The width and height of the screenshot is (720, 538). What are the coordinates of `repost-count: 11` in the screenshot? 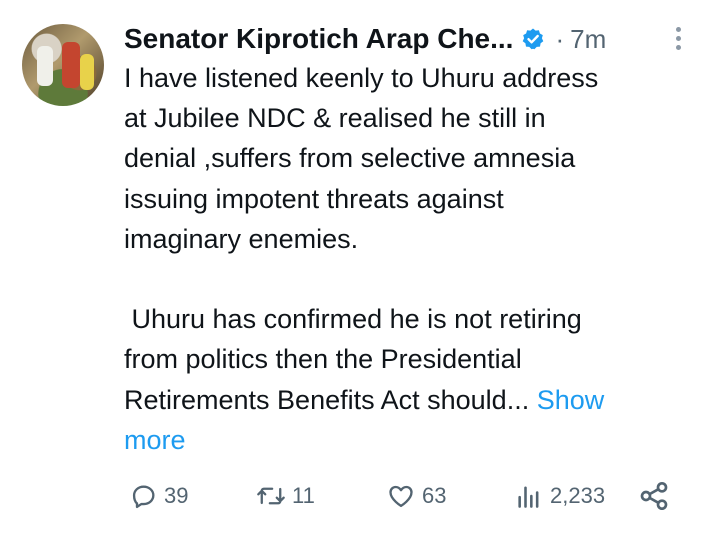 It's located at (303, 495).